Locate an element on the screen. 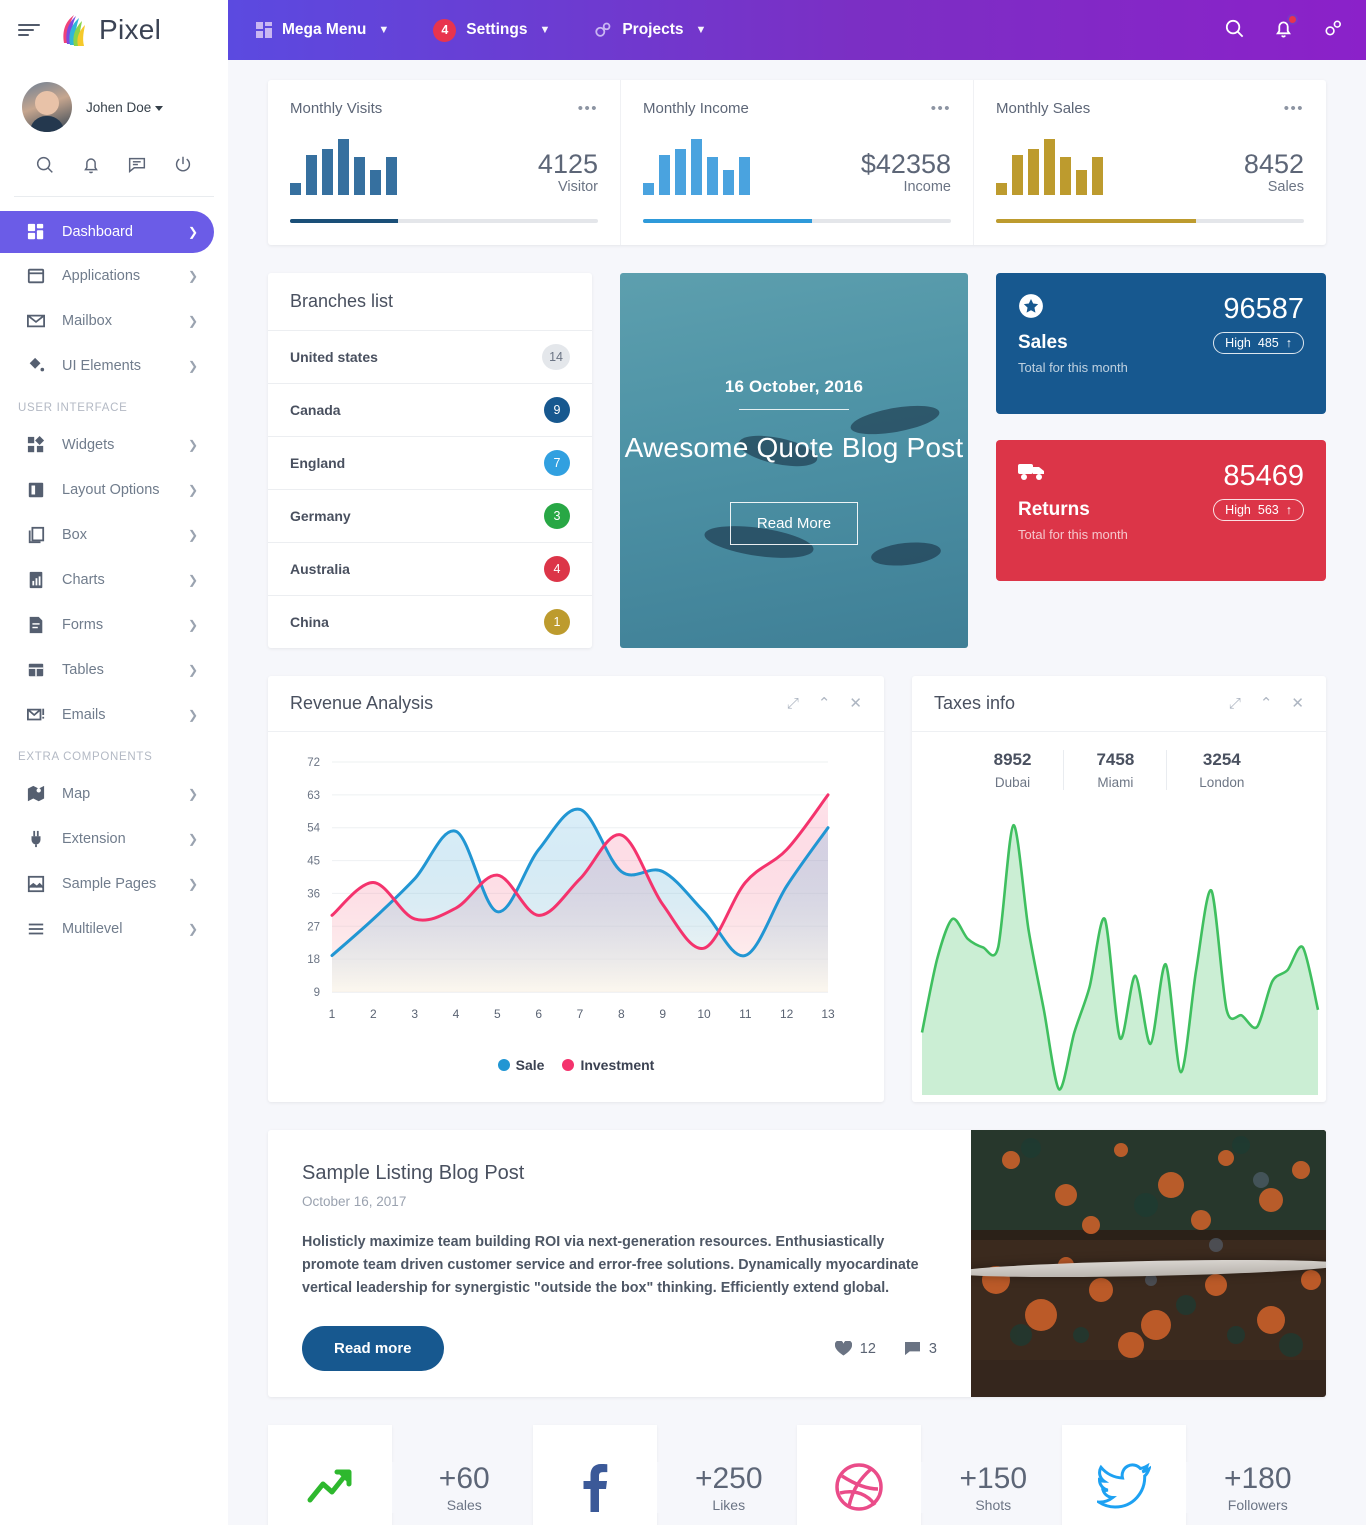 The width and height of the screenshot is (1366, 1525). branch-name: England is located at coordinates (318, 463).